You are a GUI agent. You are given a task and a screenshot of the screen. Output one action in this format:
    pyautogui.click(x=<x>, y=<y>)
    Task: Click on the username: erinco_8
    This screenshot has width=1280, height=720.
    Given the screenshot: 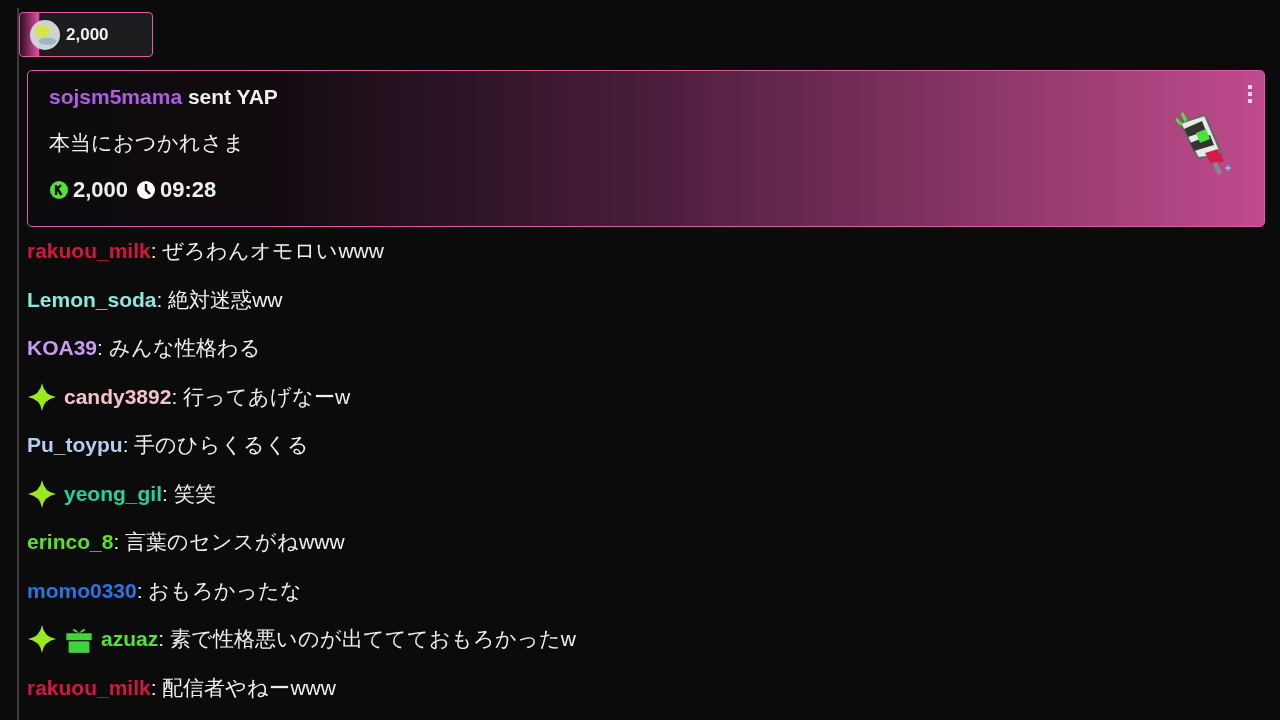 What is the action you would take?
    pyautogui.click(x=70, y=542)
    